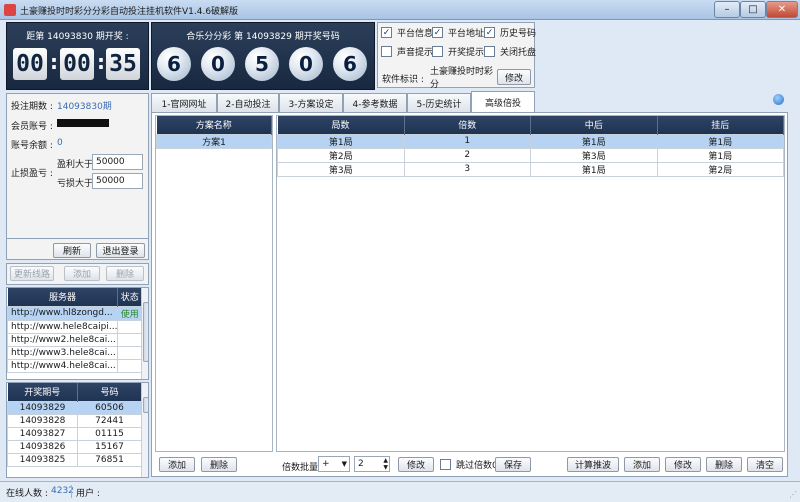 Image resolution: width=800 pixels, height=502 pixels. I want to click on draw-period-column-header: 开奖期号, so click(42, 392).